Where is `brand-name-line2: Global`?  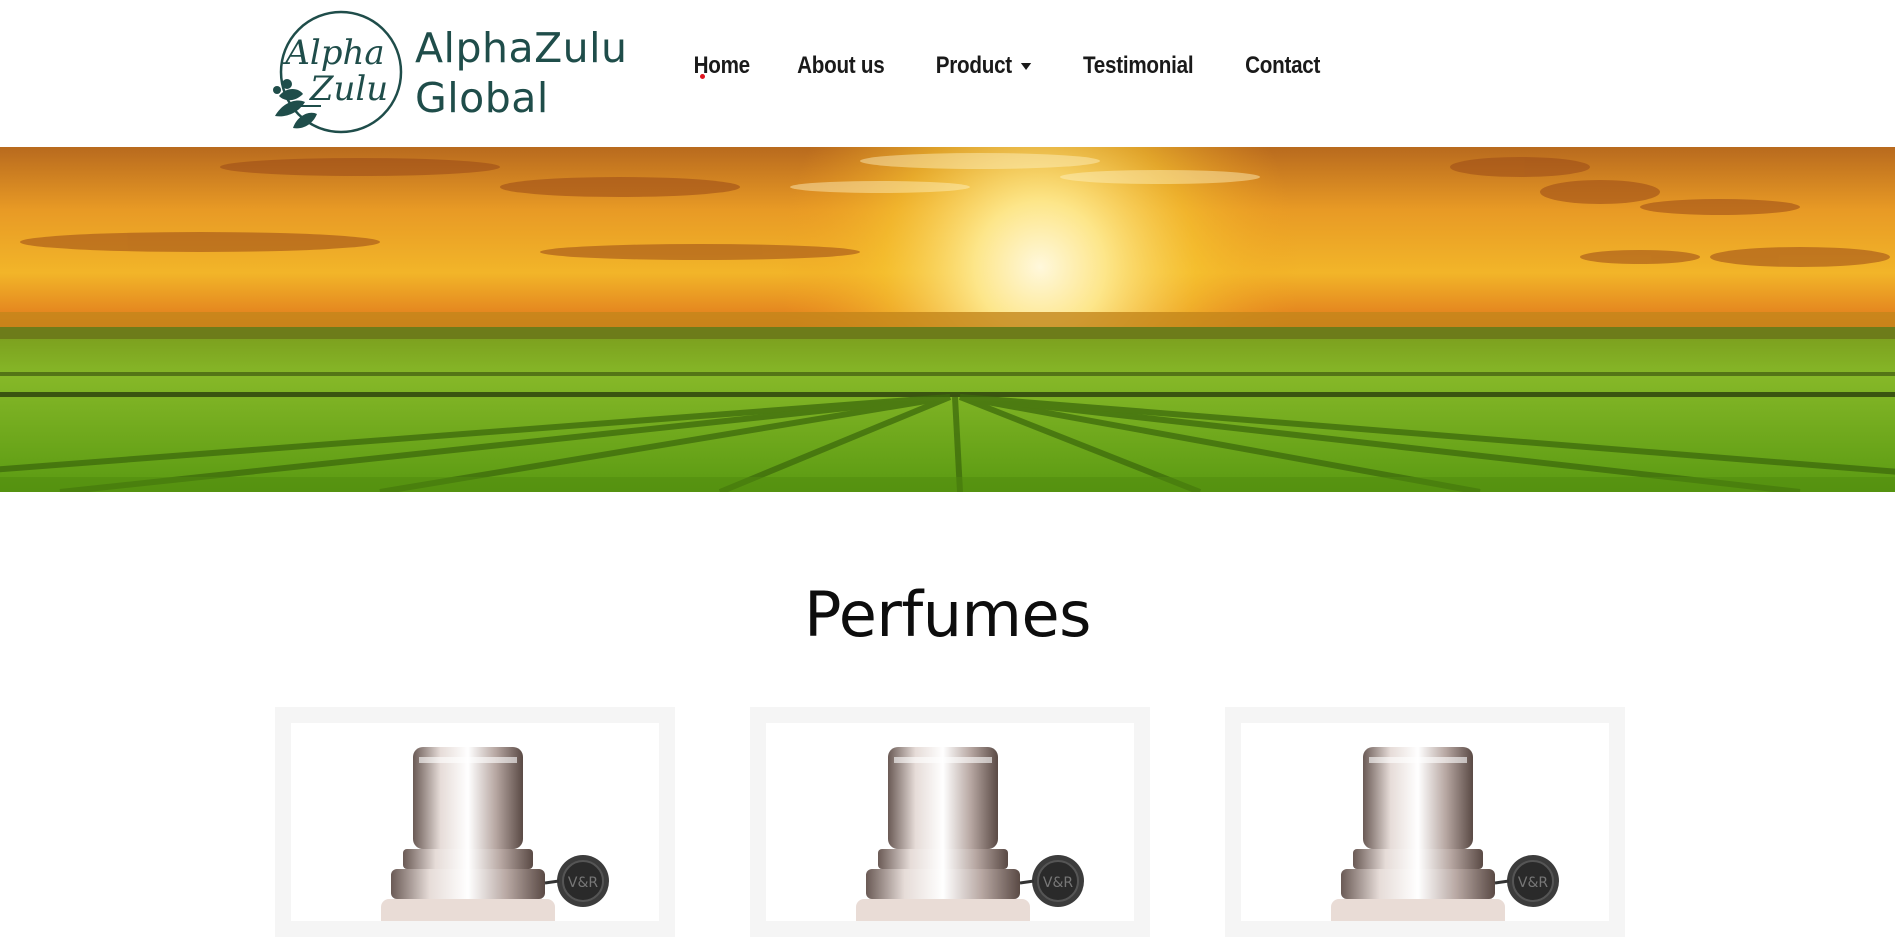 brand-name-line2: Global is located at coordinates (482, 98).